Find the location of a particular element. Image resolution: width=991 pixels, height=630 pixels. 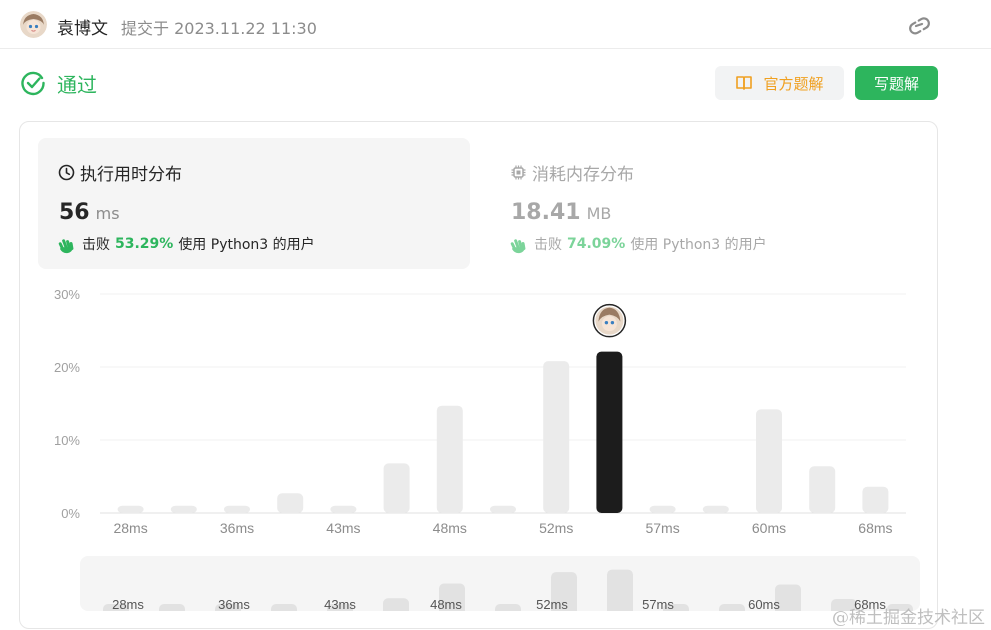

write-solution-label: 写题解 is located at coordinates (896, 83).